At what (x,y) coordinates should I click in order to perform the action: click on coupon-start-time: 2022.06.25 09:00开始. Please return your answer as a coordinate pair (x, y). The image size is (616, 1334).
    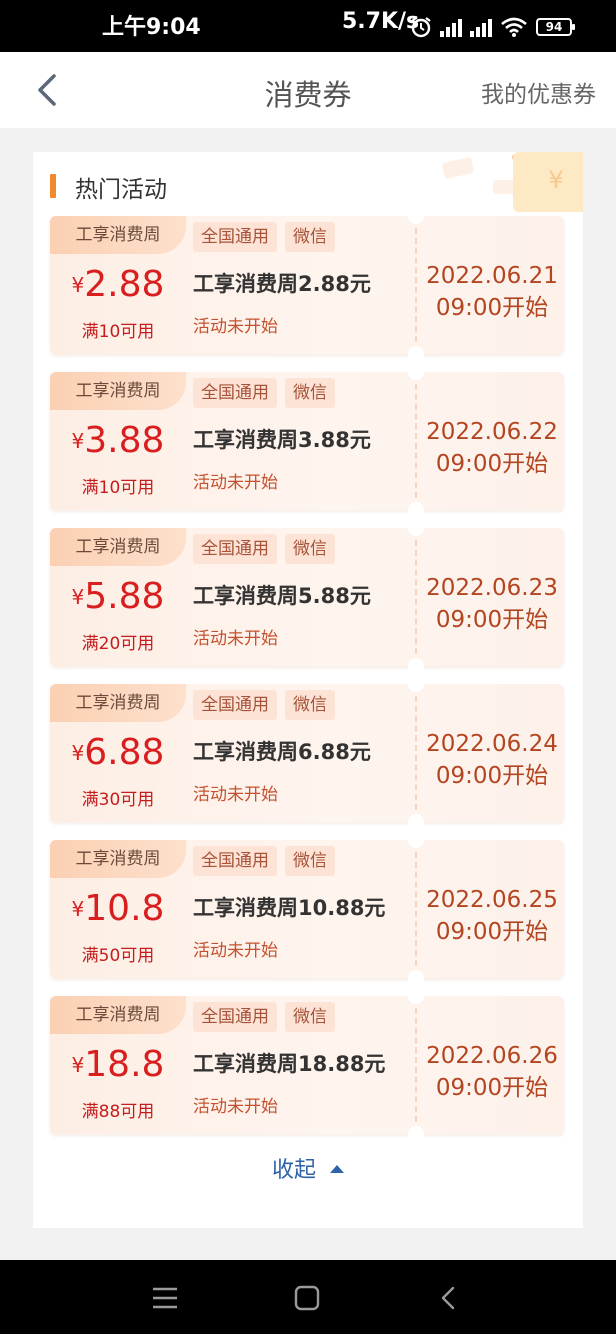
    Looking at the image, I should click on (492, 916).